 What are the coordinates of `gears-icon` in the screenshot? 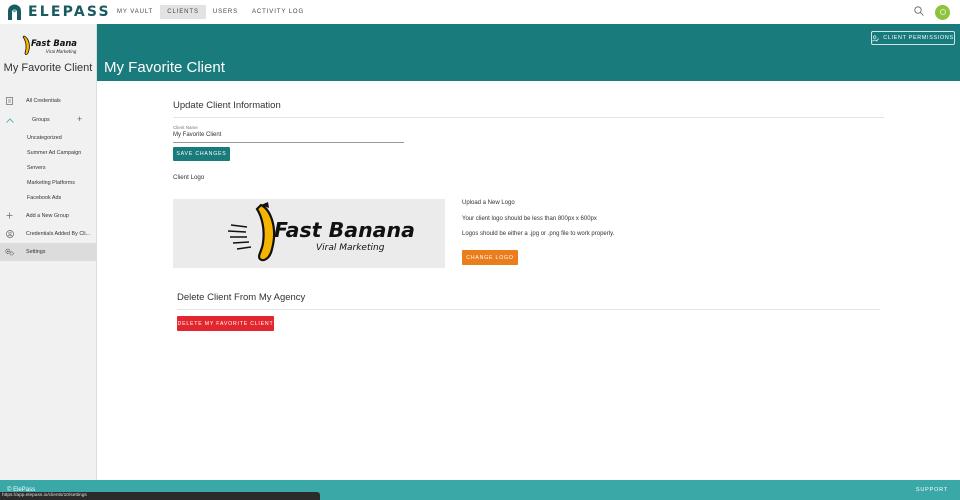 It's located at (9, 251).